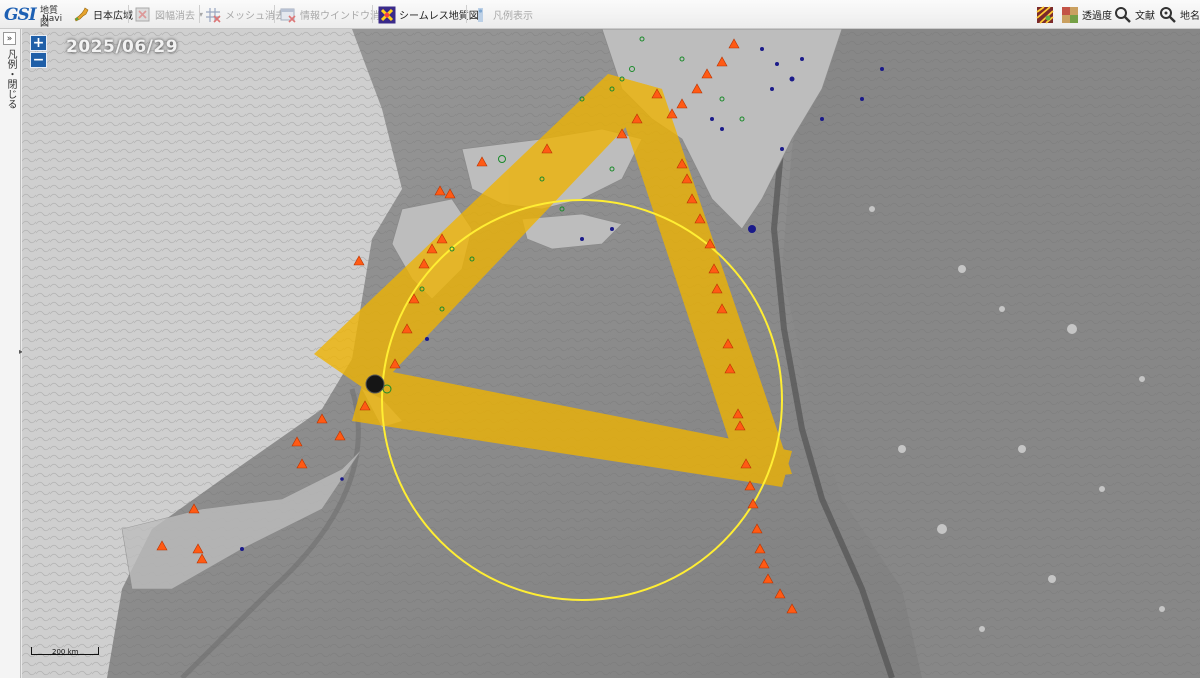 The height and width of the screenshot is (678, 1200). Describe the element at coordinates (65, 652) in the screenshot. I see `scale-label: 200 km` at that location.